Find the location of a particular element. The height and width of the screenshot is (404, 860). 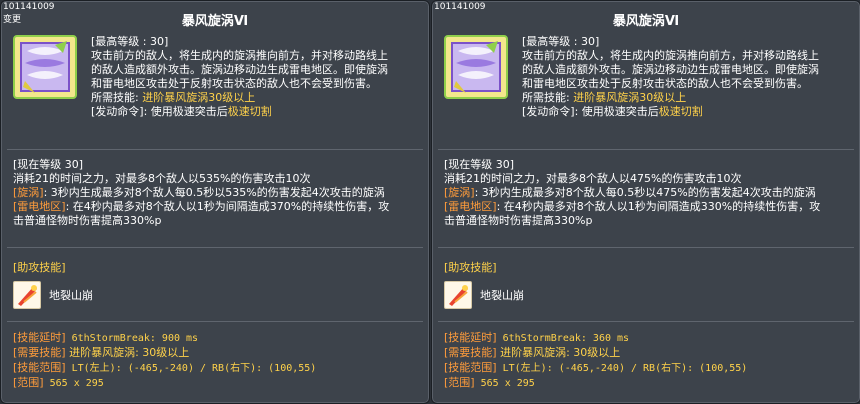

vortex-line: [旋涡]: 3秒内生成最多对8个敌人每0.5秒以475%的伤害发起4次攻击的旋涡 is located at coordinates (630, 192).